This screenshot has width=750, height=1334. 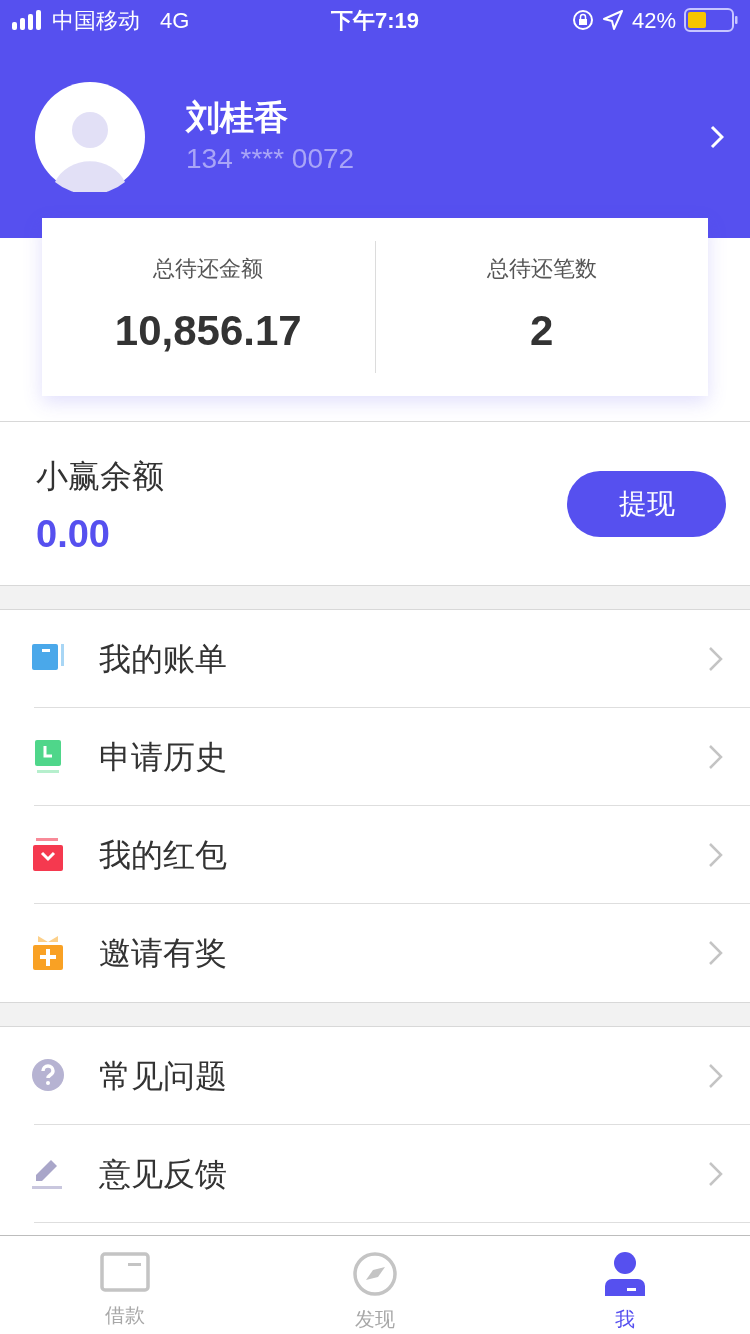 I want to click on balance-amount: 0.00, so click(x=73, y=533).